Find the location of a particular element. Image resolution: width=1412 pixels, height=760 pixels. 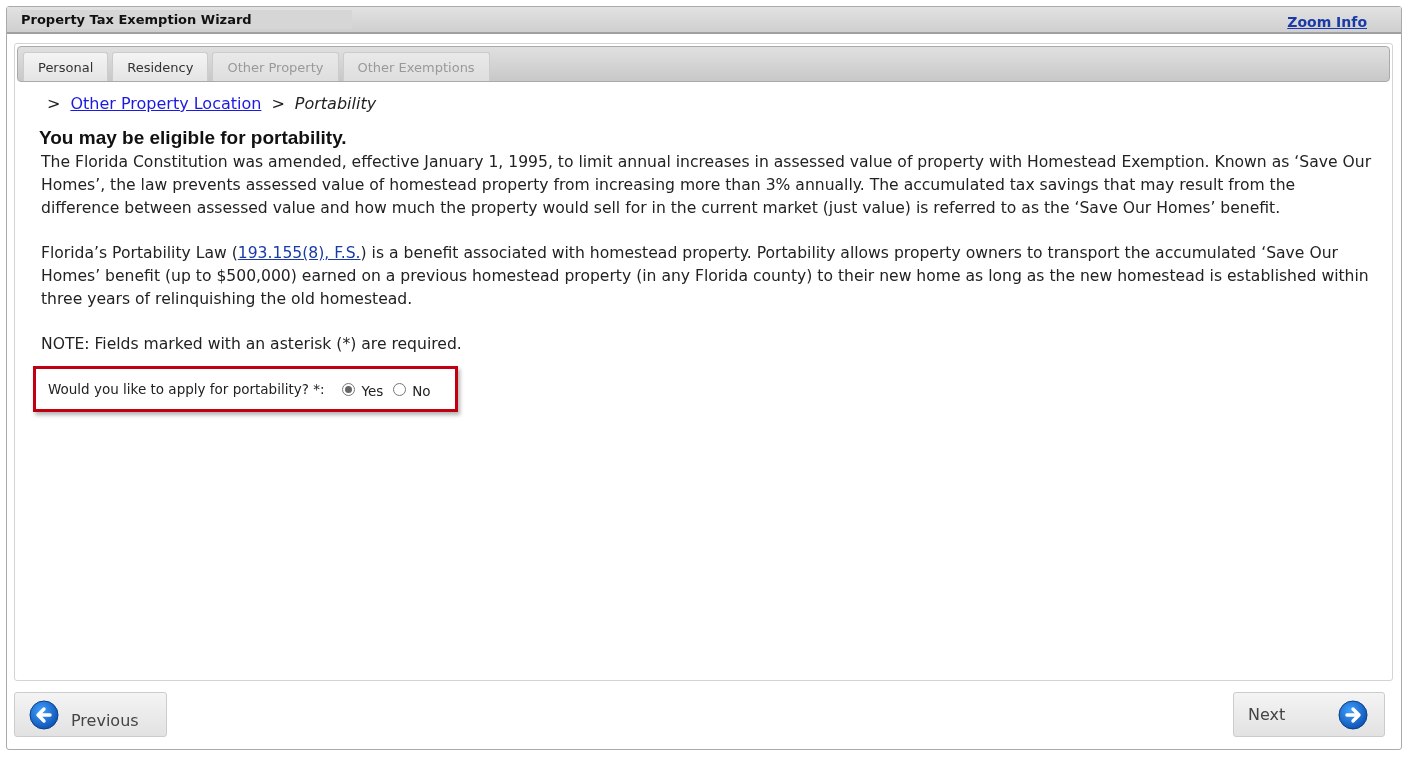

paragraph: The Florida Constitution was amended, effective January 1, 1995, to limit annual increases in assessed value of property with Homestead Exemption. Known as ‘Save Our Homes’, the law prevents assessed value of homestead property from increasing more than 3% annually. The accumulated tax savings that may result from the difference between assessed value and how much the property would sell for in the current market (just value) is referred to as the ‘Save Our Homes’ benefit. is located at coordinates (706, 185).